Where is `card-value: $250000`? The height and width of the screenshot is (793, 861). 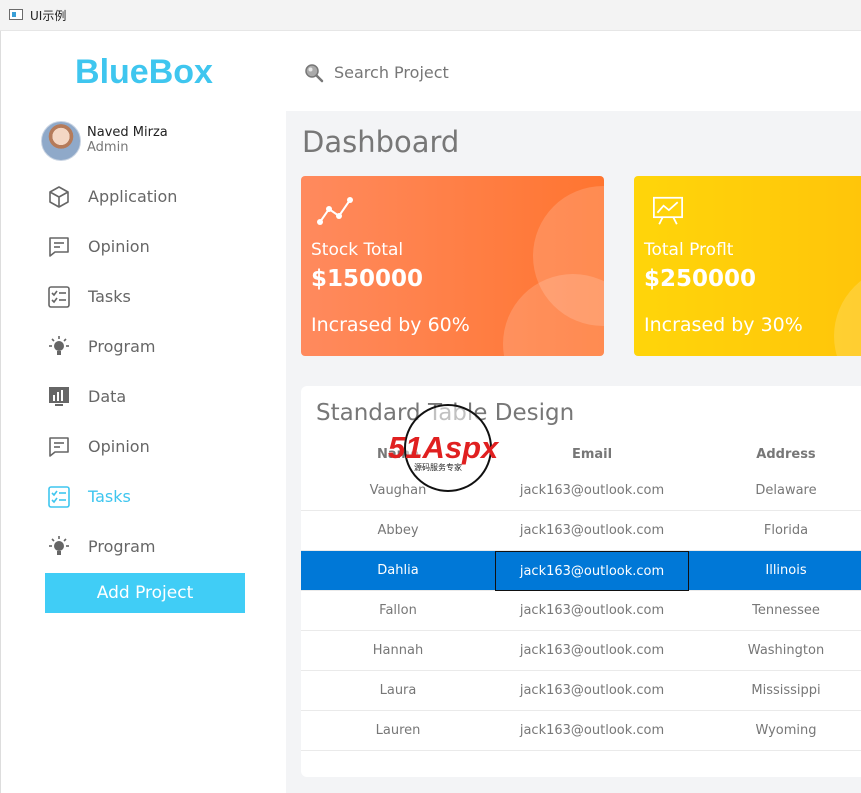
card-value: $250000 is located at coordinates (700, 279).